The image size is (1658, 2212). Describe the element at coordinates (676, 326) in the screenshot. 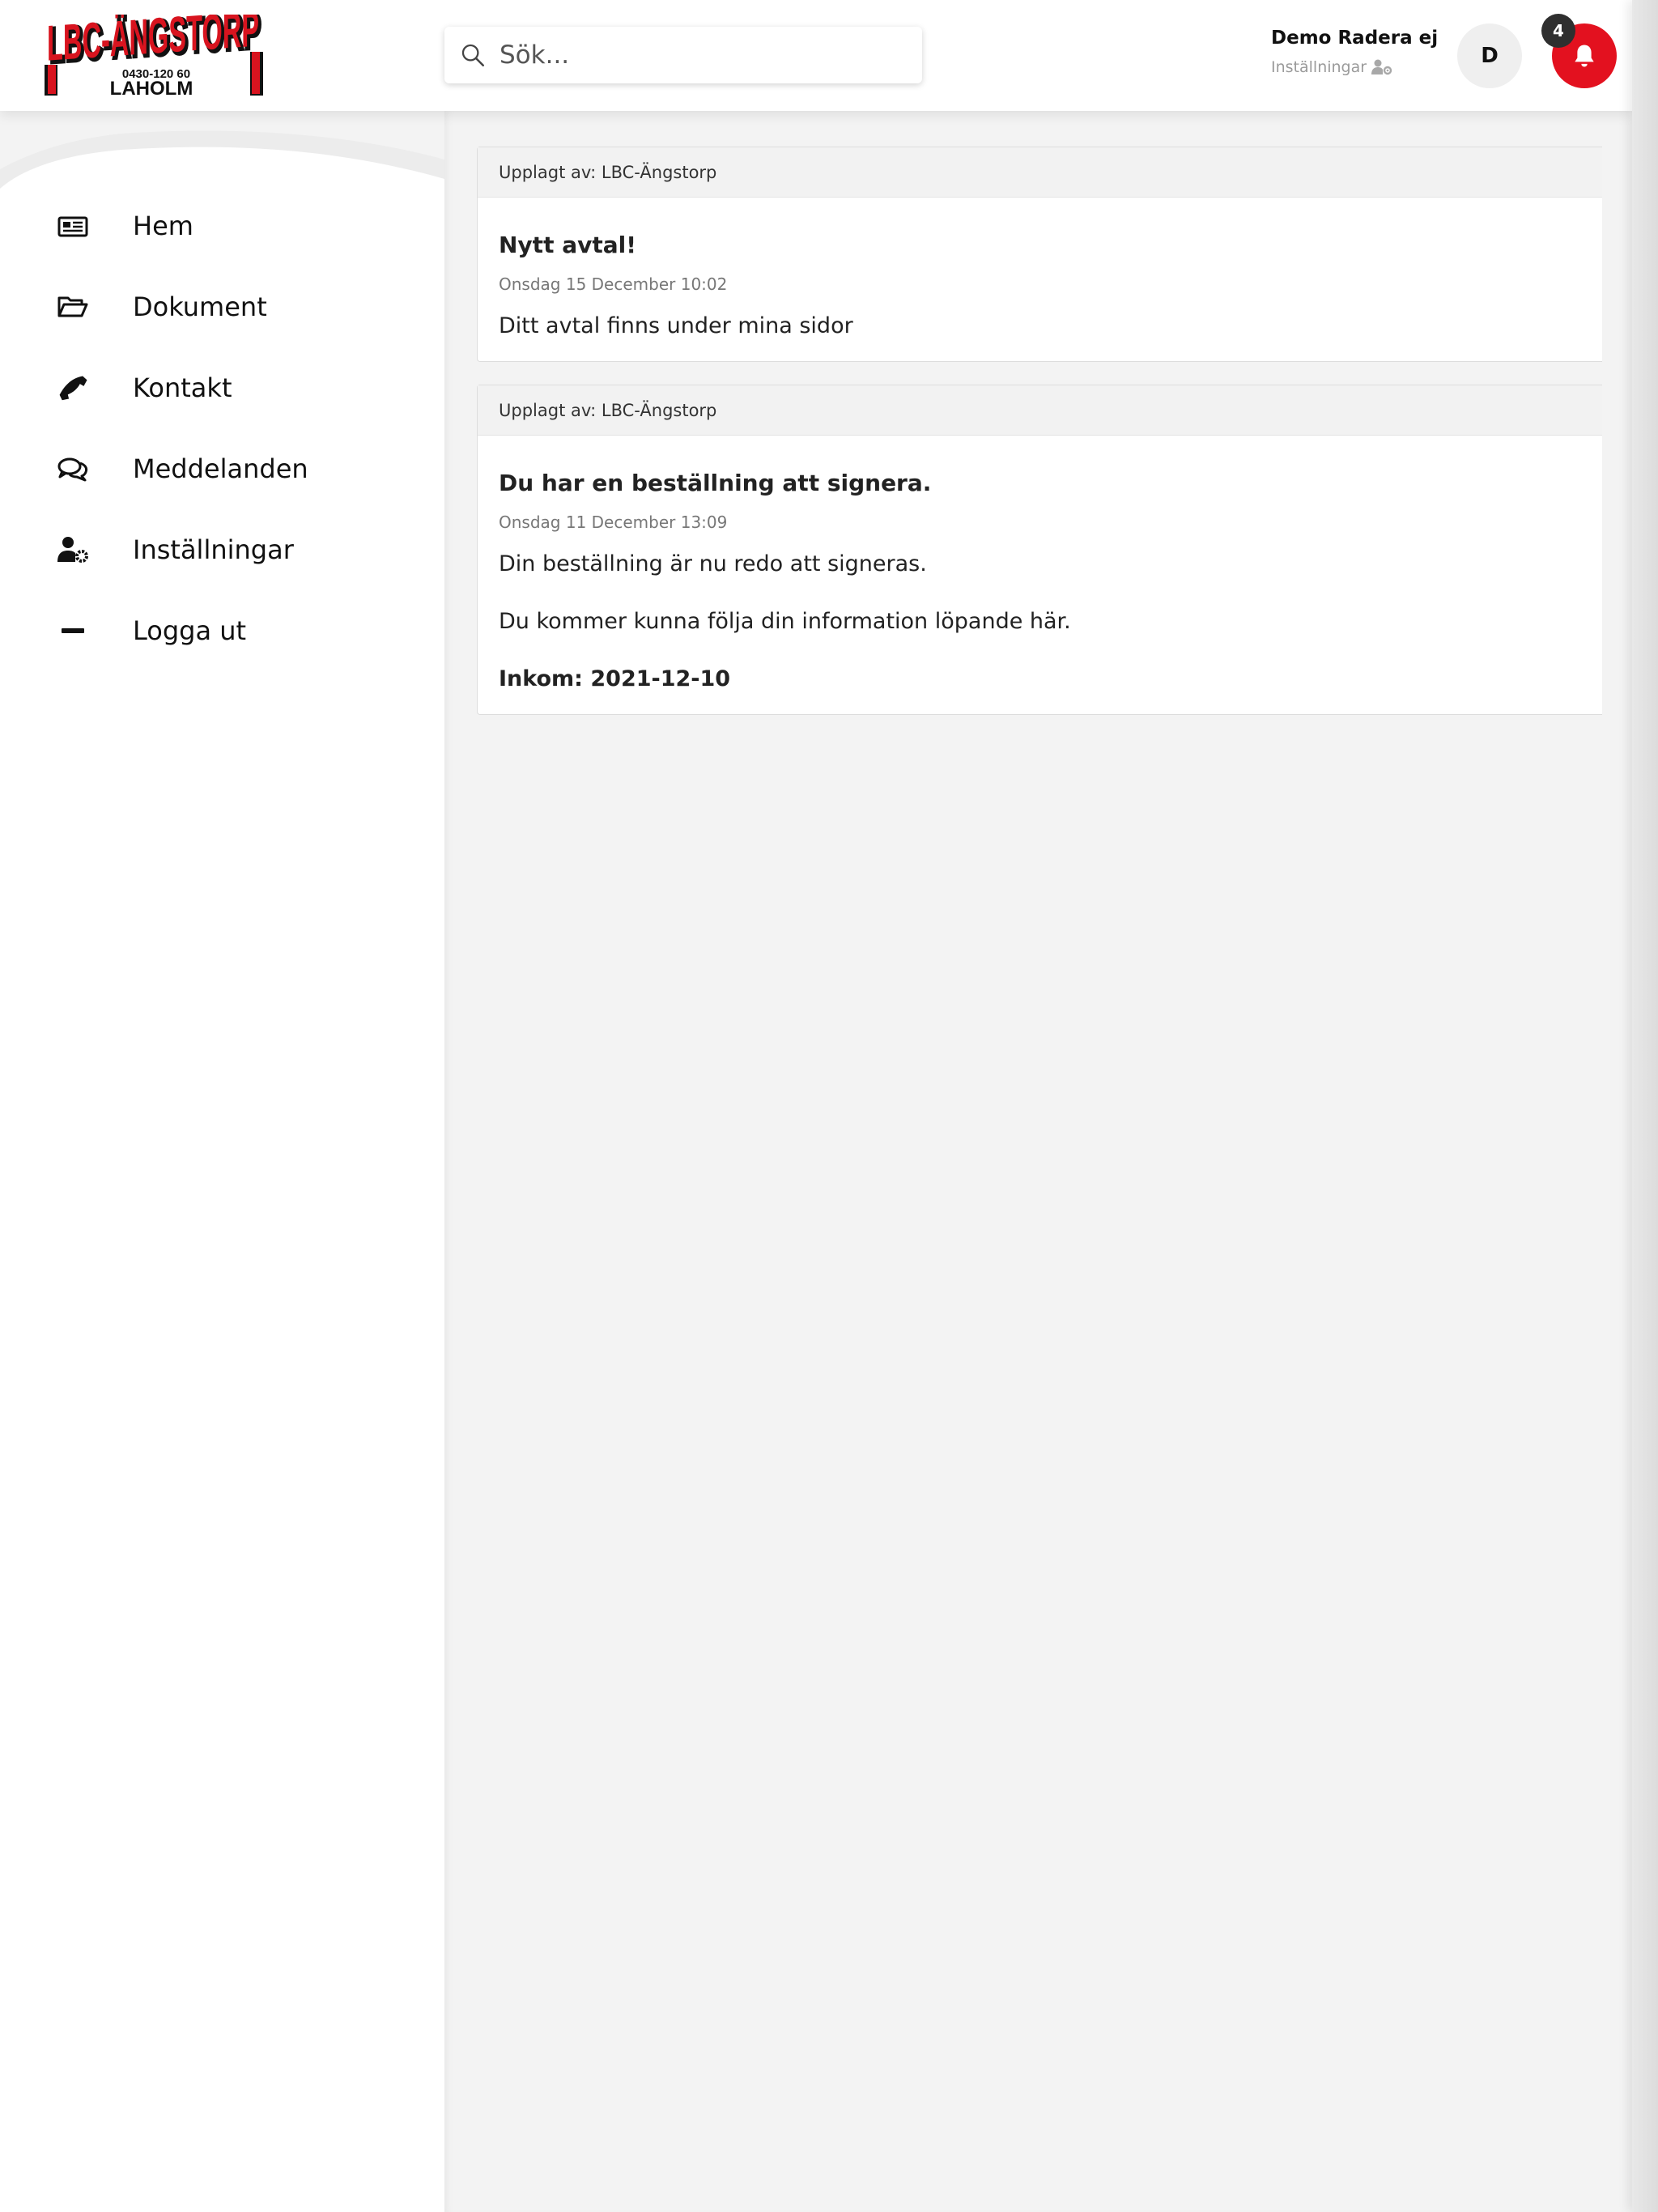

I see `card-text: Ditt avtal finns under mina sidor` at that location.